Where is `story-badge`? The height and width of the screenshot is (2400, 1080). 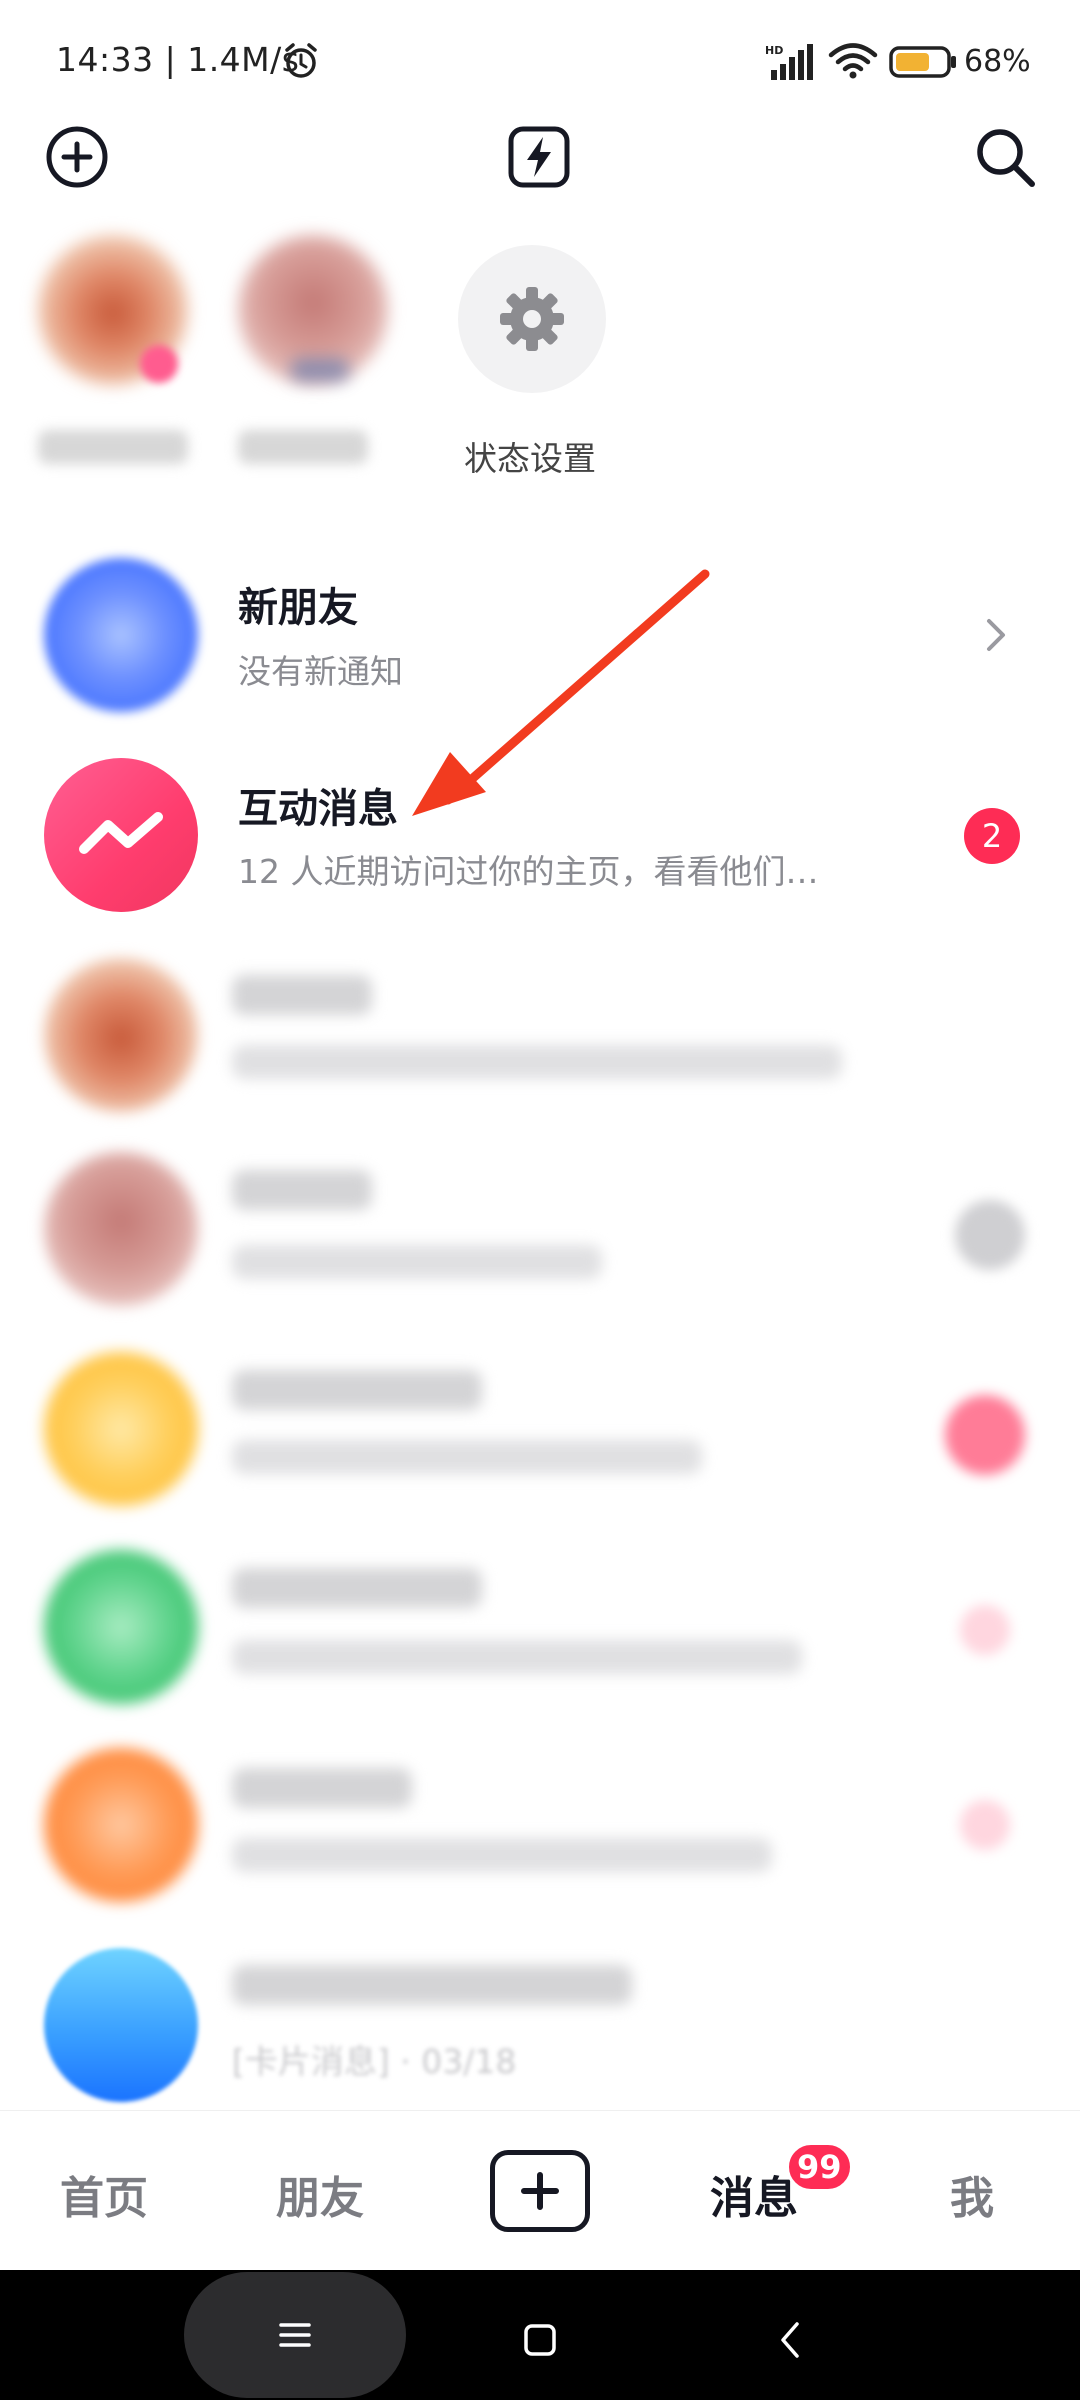 story-badge is located at coordinates (159, 364).